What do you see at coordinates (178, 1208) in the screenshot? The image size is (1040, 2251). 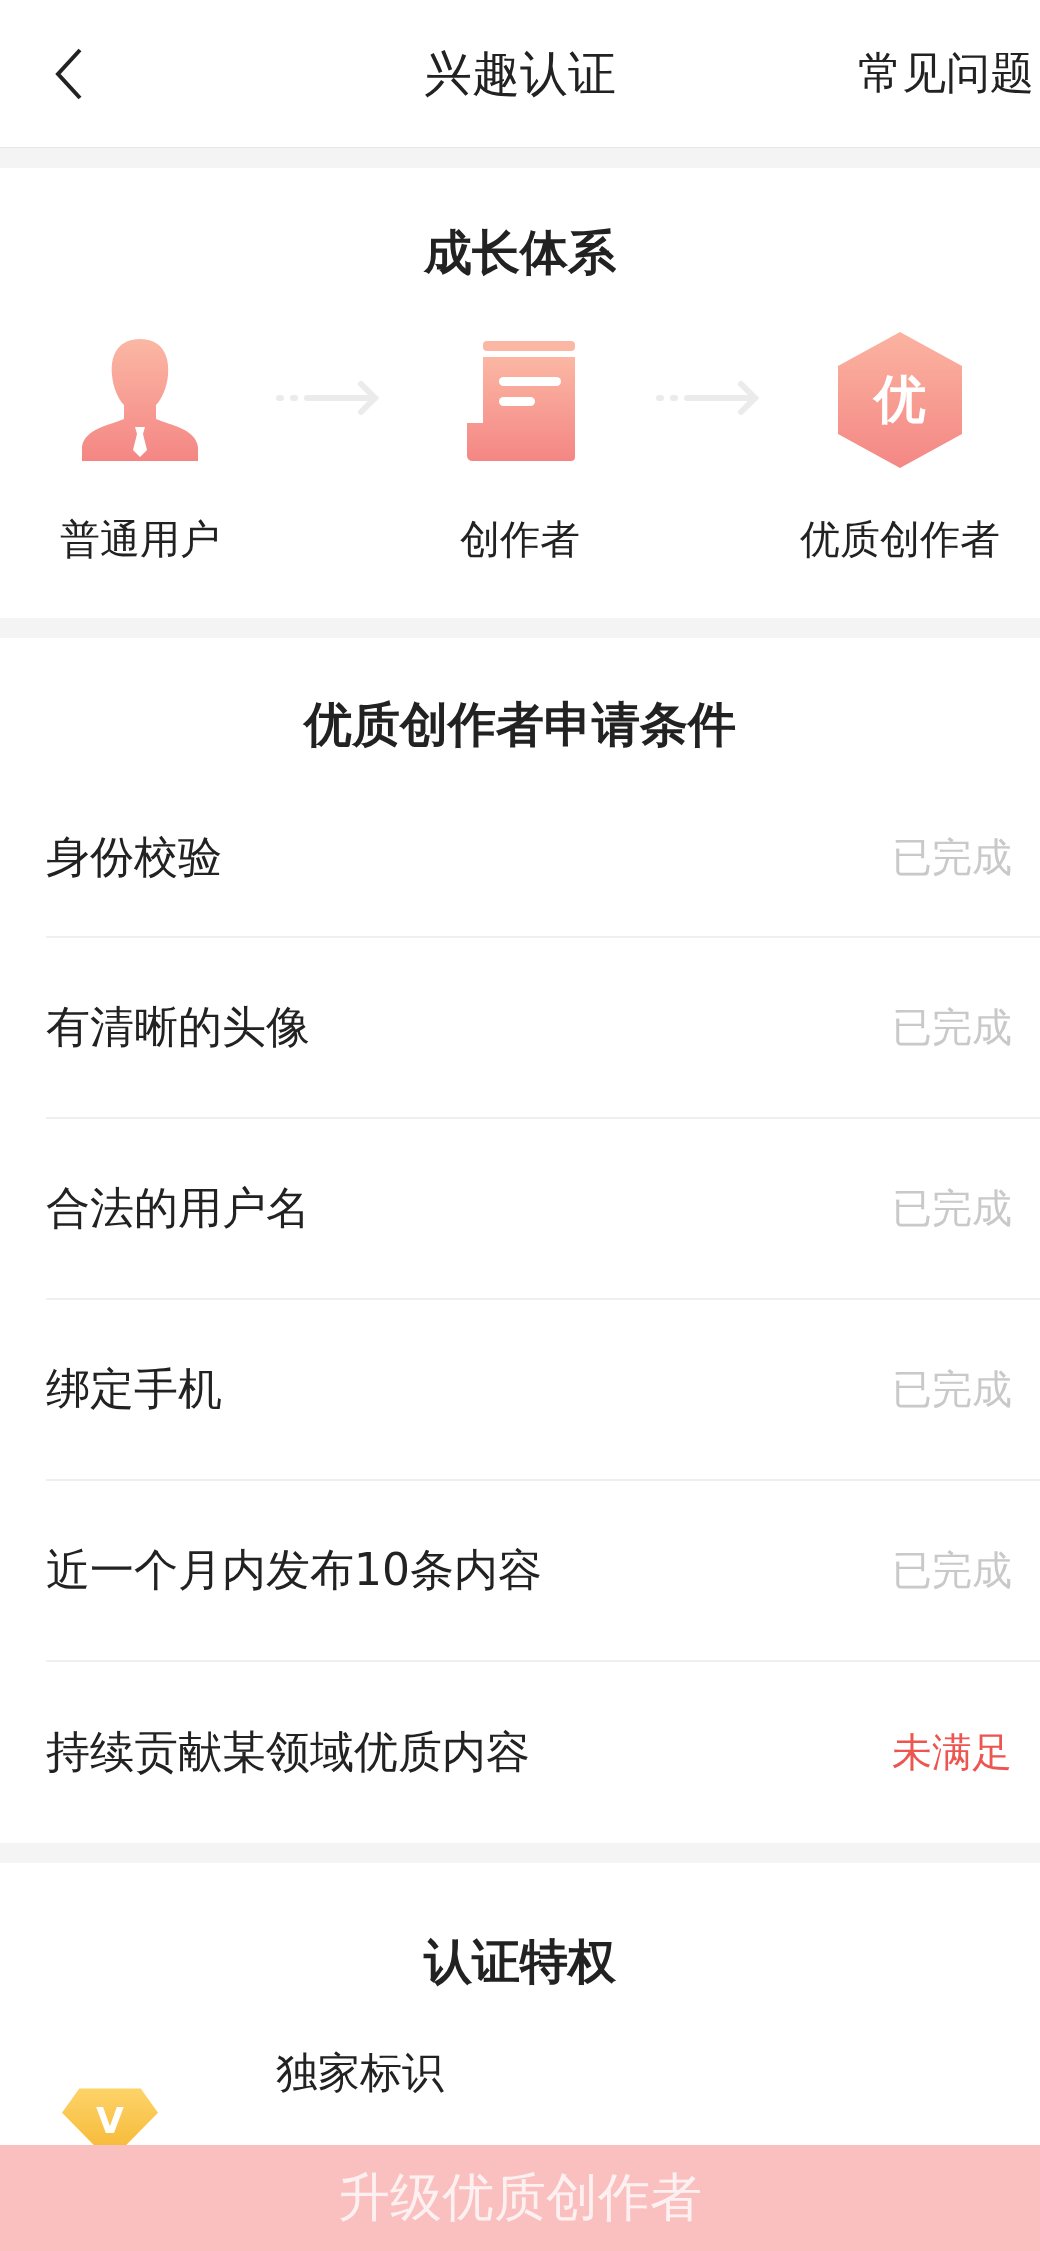 I see `condition-label: 合法的用户名` at bounding box center [178, 1208].